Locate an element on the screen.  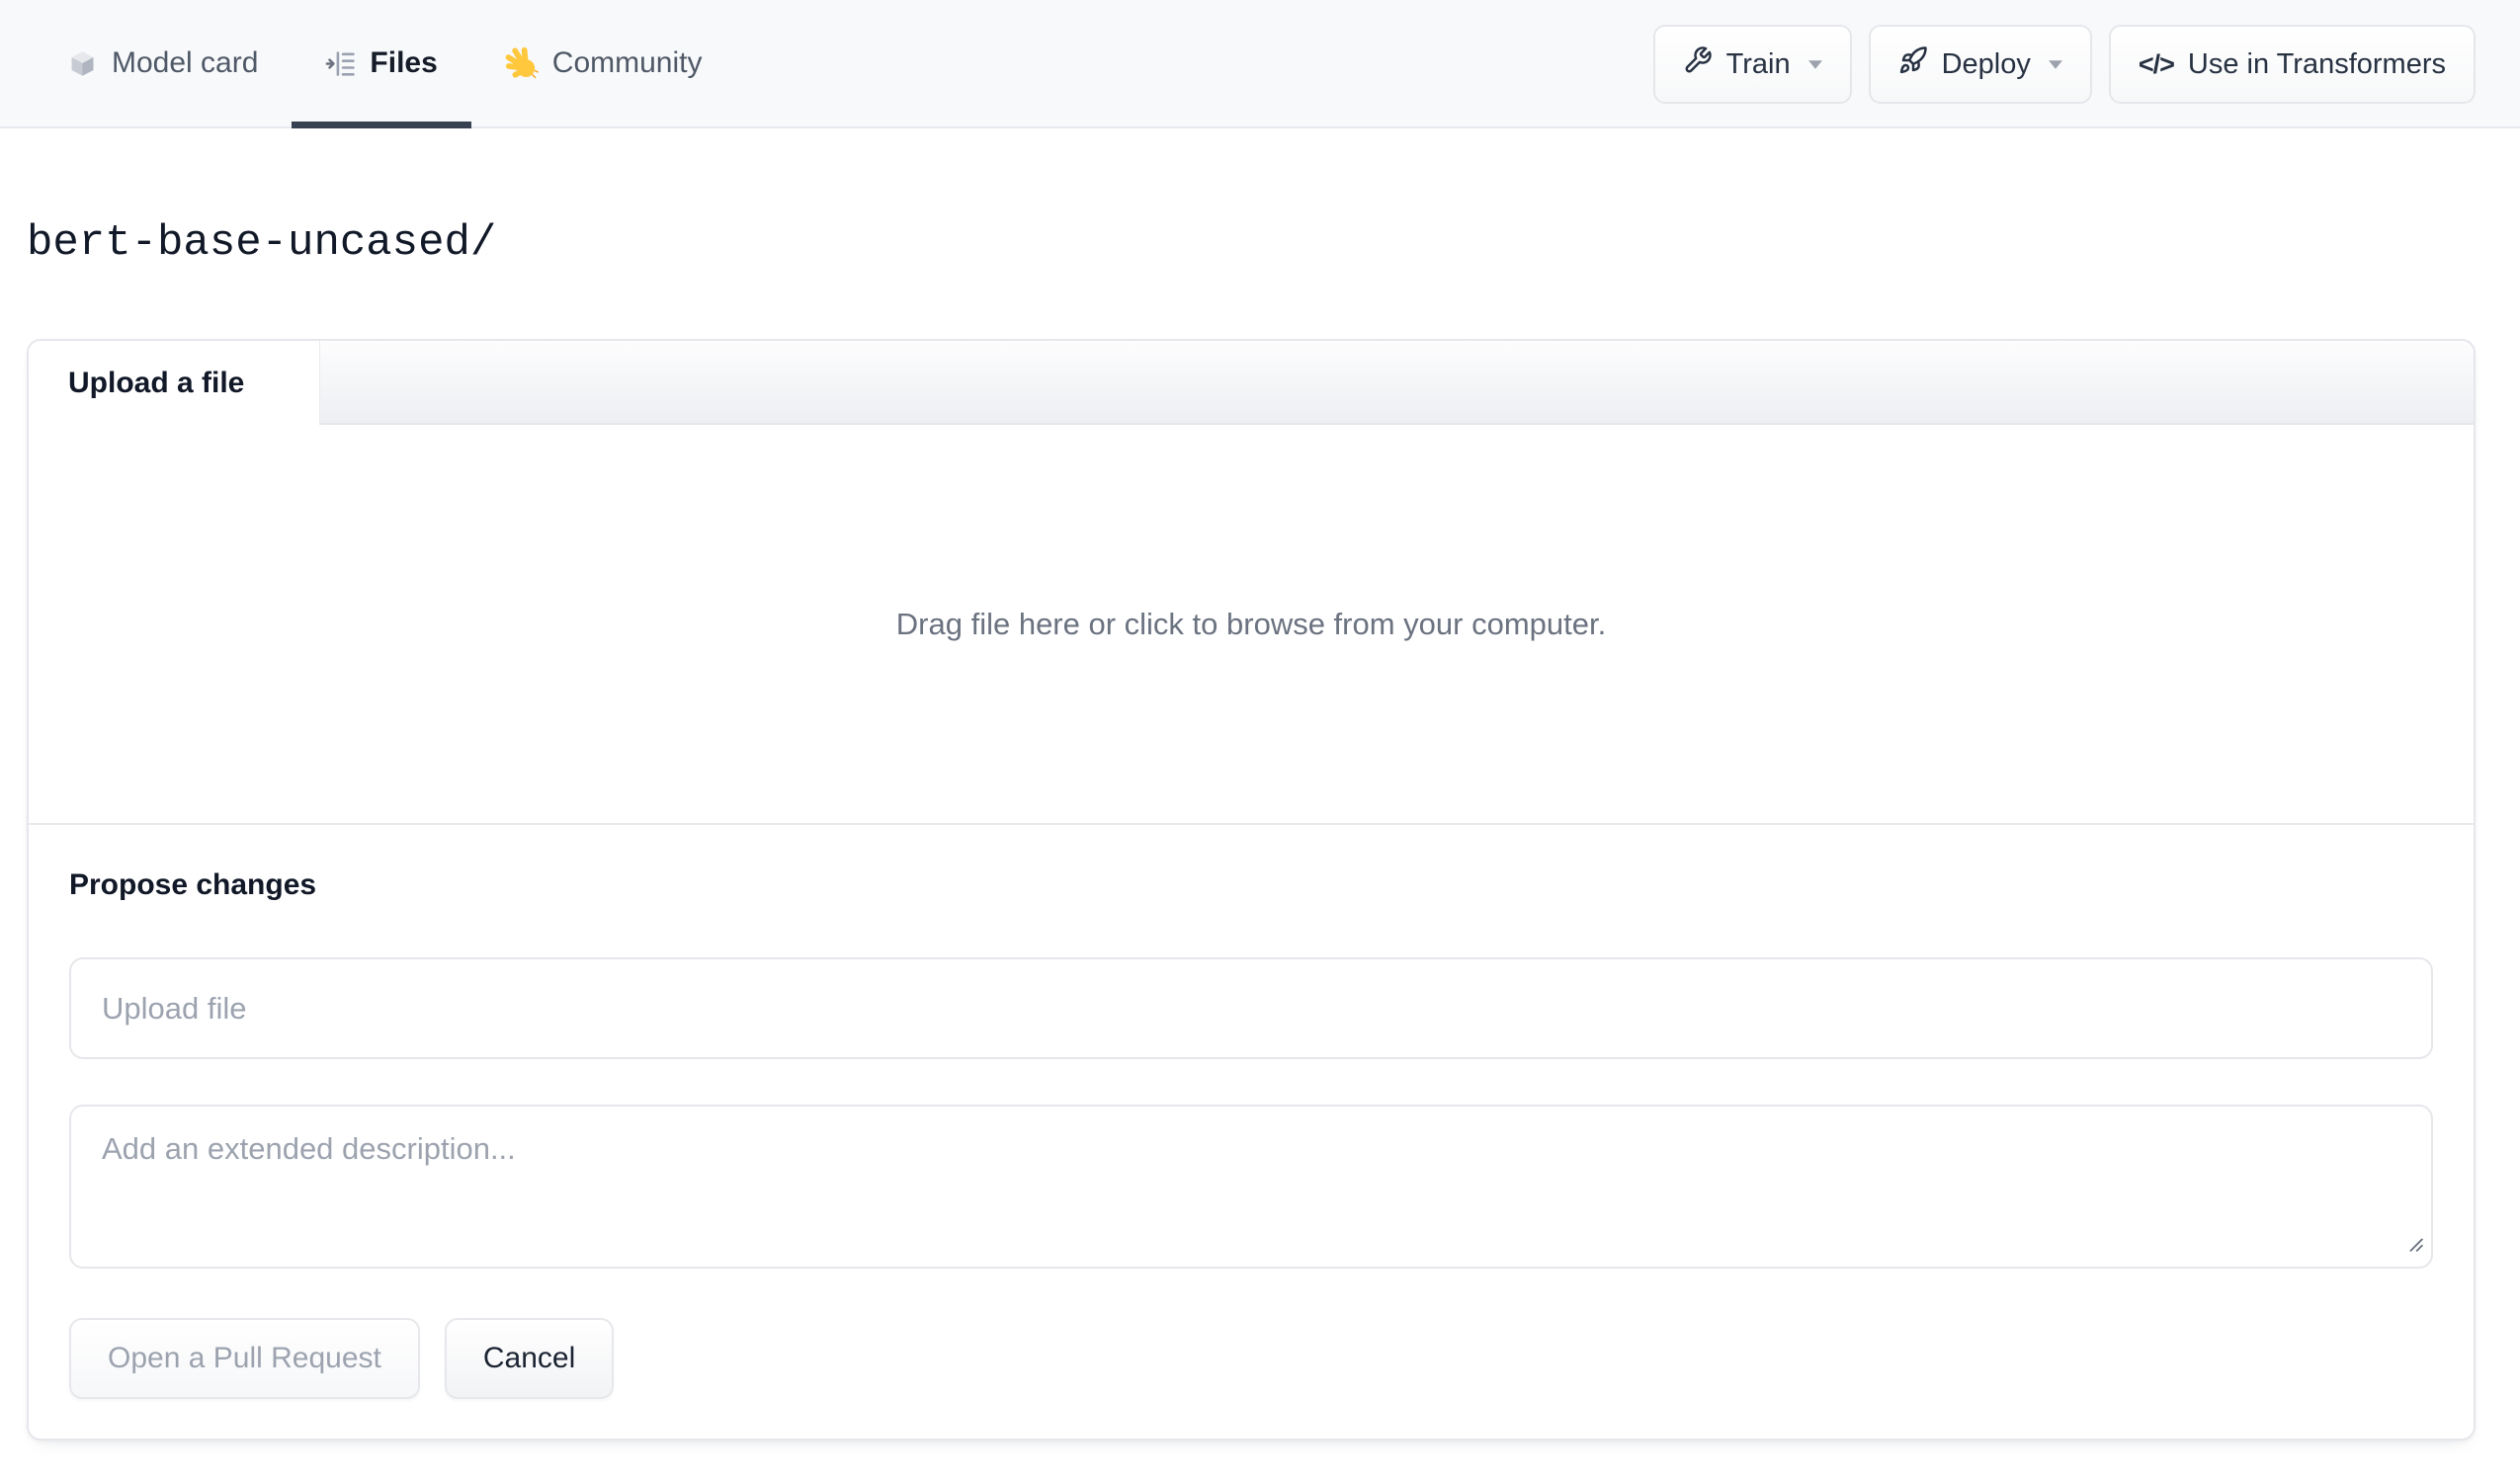
rocket-icon is located at coordinates (1913, 64).